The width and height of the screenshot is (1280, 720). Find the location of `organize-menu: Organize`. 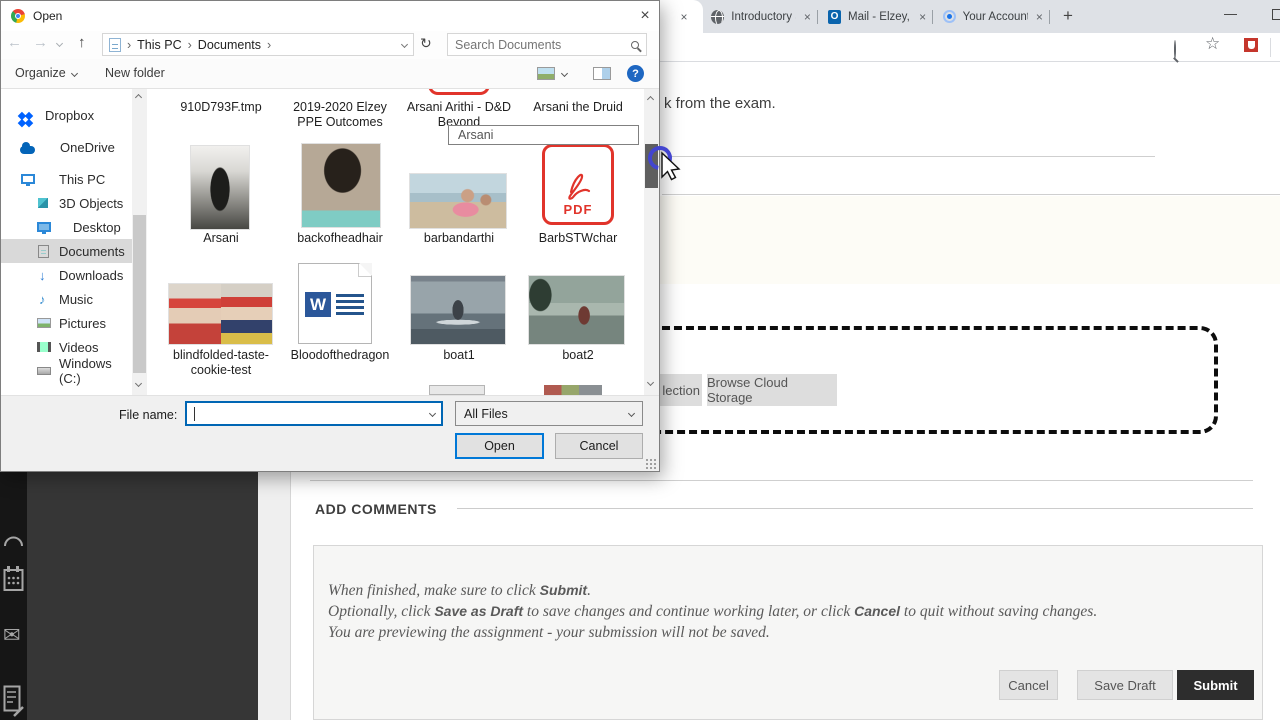

organize-menu: Organize is located at coordinates (46, 73).